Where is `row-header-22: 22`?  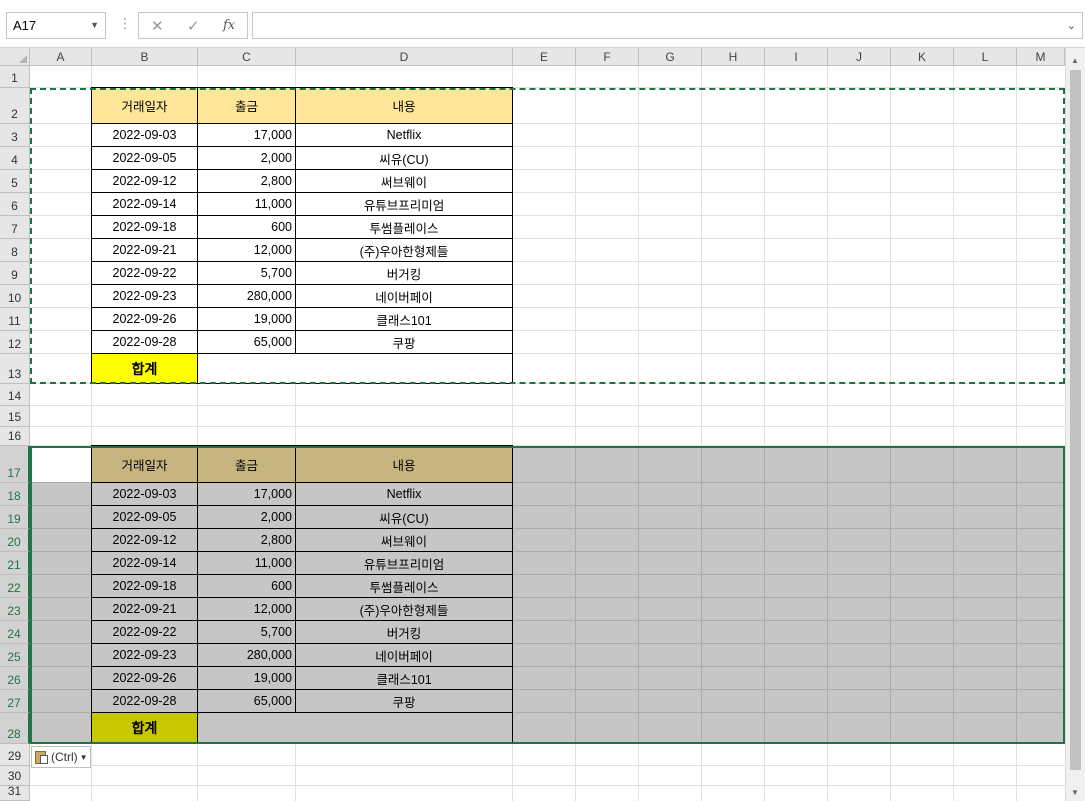
row-header-22: 22 is located at coordinates (15, 586).